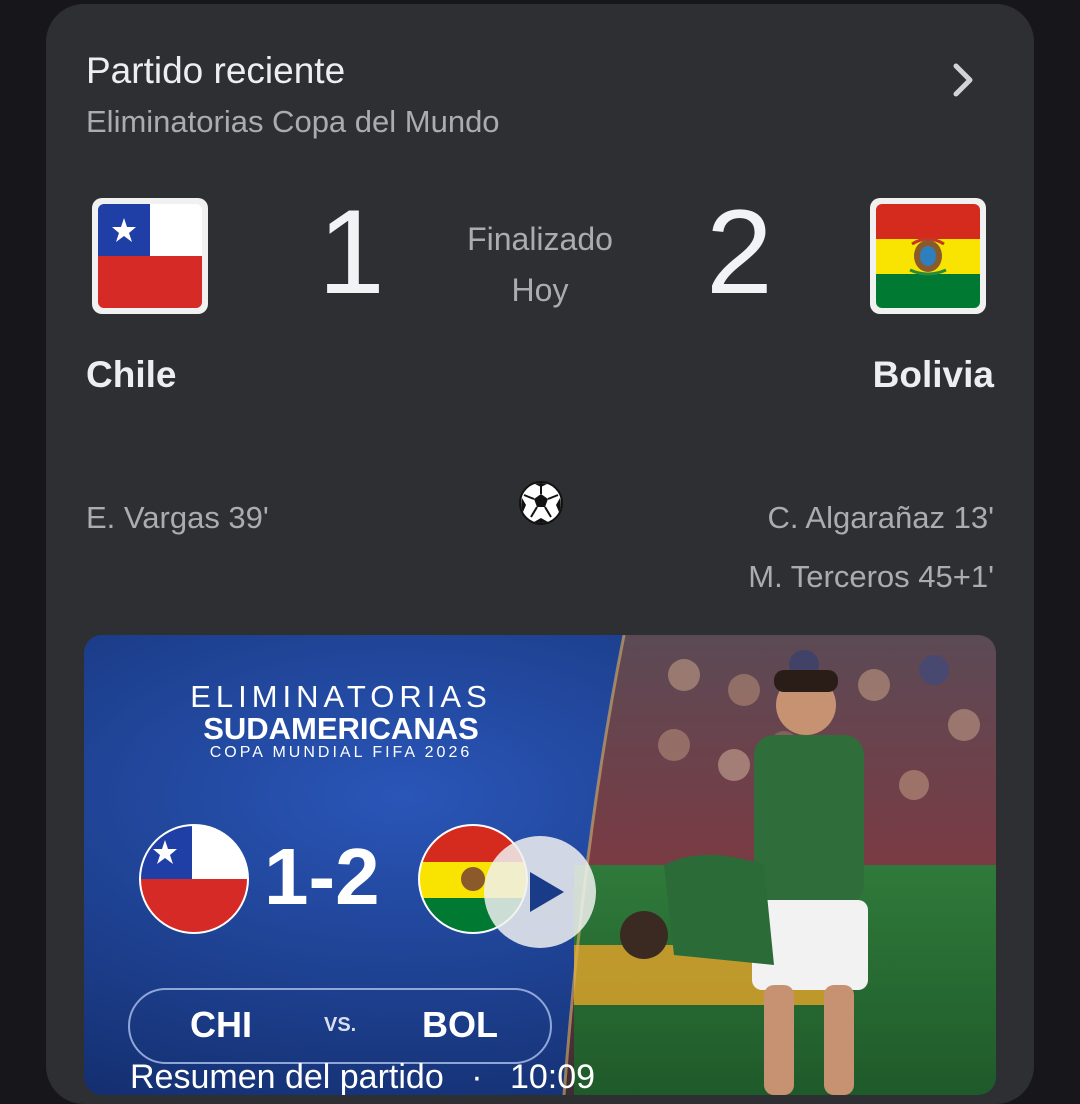 Image resolution: width=1080 pixels, height=1104 pixels. Describe the element at coordinates (739, 252) in the screenshot. I see `away-score: 2` at that location.